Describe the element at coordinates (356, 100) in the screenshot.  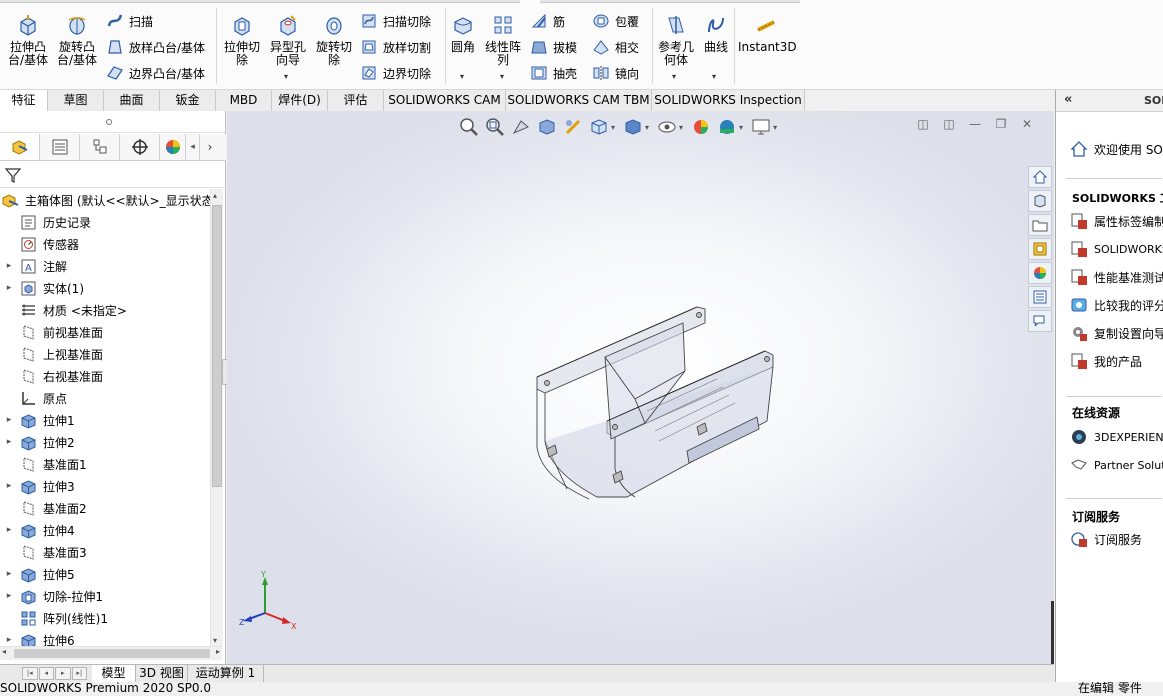
I see `tab-evaluate: 评估` at that location.